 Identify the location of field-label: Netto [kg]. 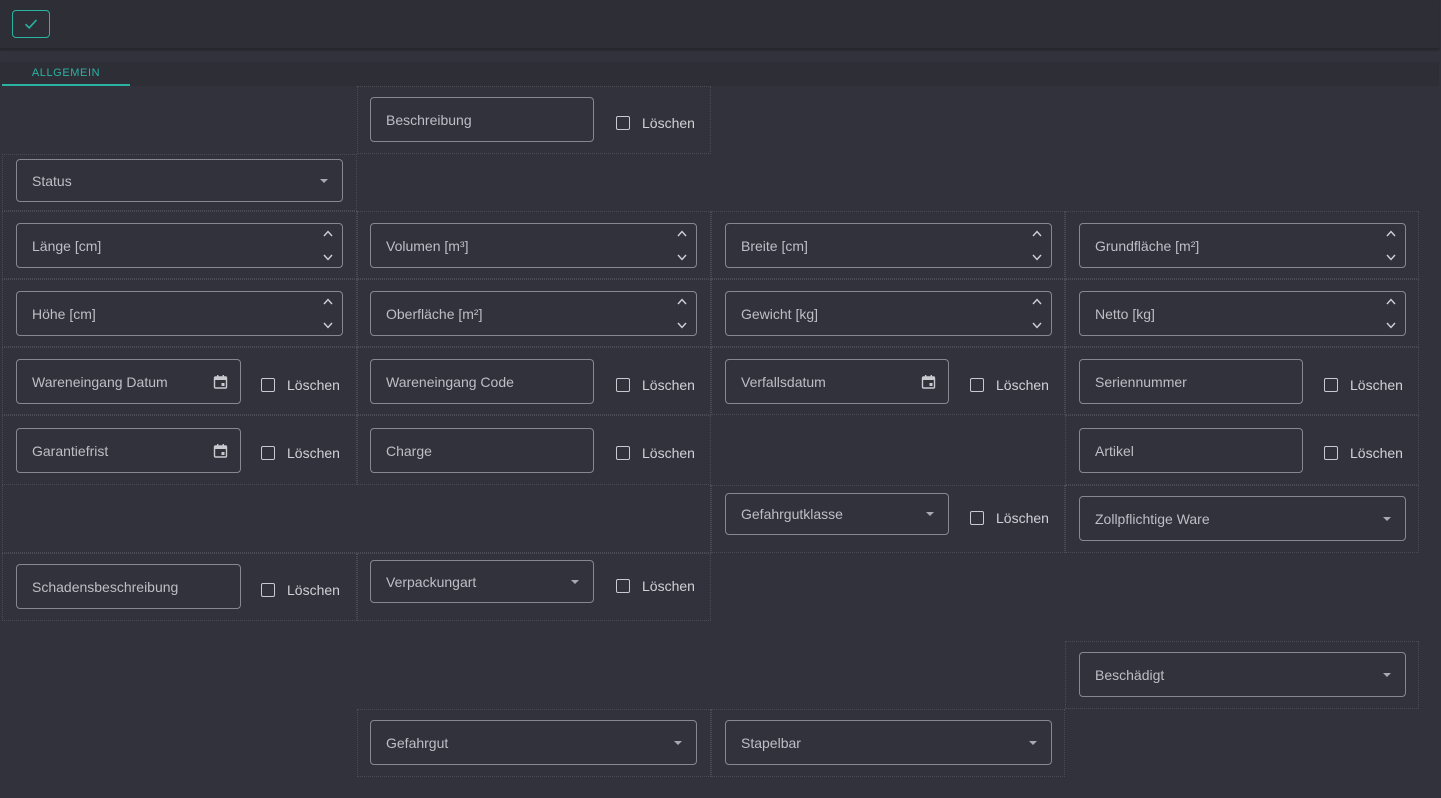
(1125, 313).